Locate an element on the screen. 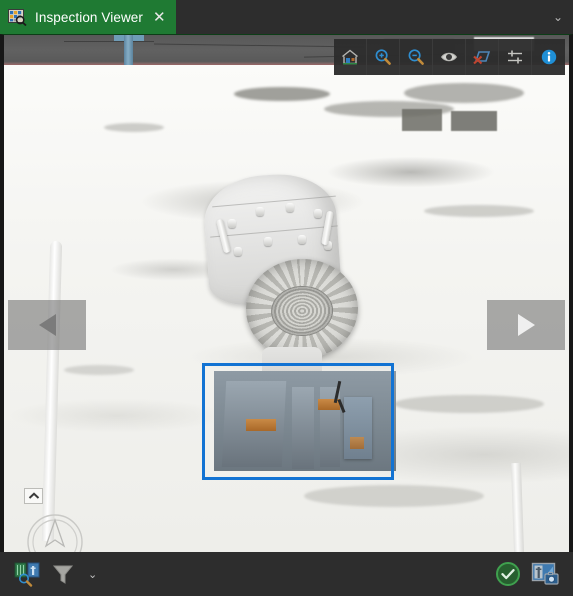 Image resolution: width=573 pixels, height=596 pixels. title-bar: Inspection Viewer ✕ ⌄ is located at coordinates (286, 17).